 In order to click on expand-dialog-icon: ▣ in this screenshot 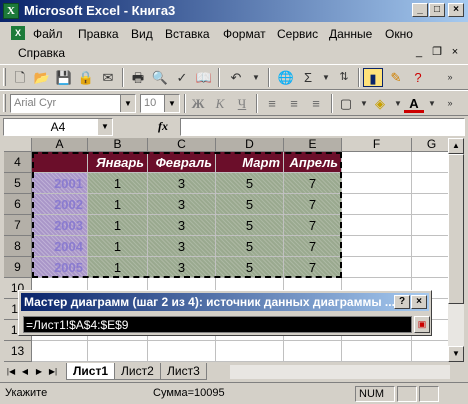, I will do `click(422, 324)`.